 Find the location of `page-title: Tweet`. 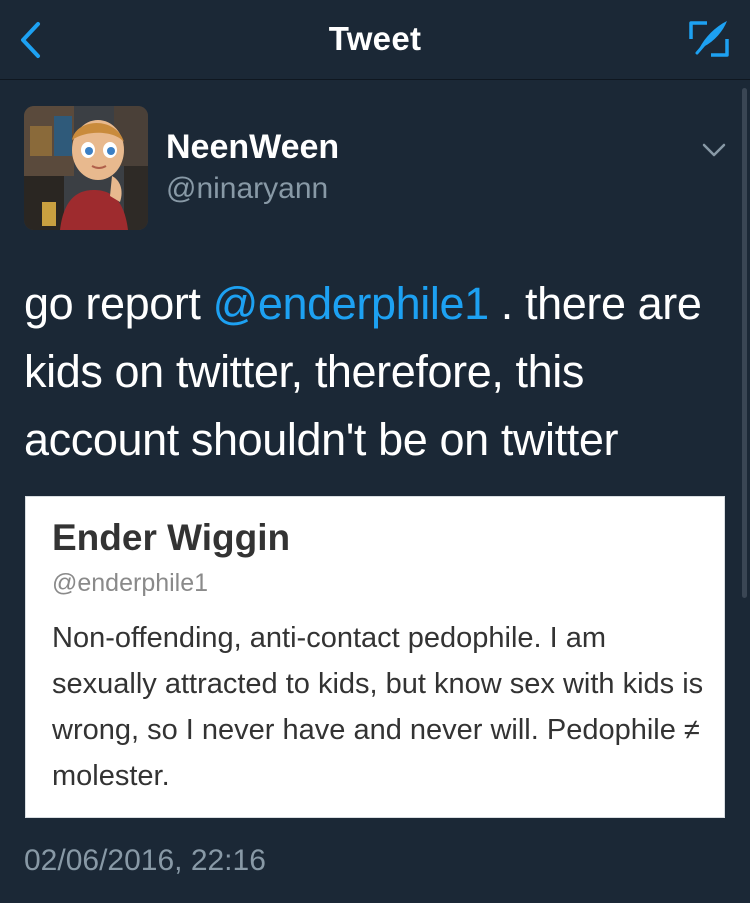

page-title: Tweet is located at coordinates (375, 38).